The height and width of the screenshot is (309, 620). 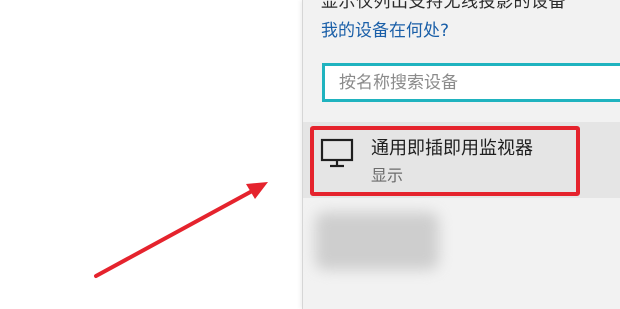 What do you see at coordinates (471, 82) in the screenshot?
I see `device-search-input` at bounding box center [471, 82].